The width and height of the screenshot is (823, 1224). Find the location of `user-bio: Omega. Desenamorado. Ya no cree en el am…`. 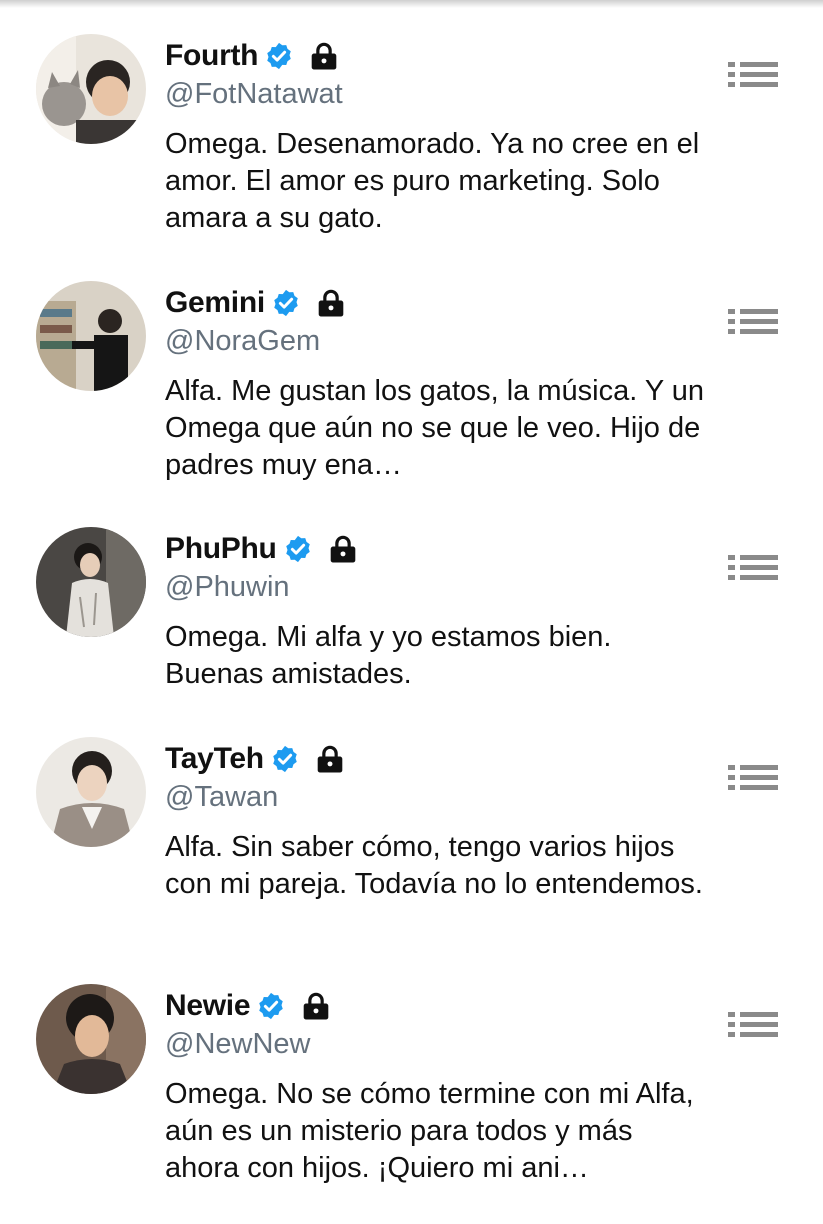

user-bio: Omega. Desenamorado. Ya no cree en el am… is located at coordinates (432, 181).